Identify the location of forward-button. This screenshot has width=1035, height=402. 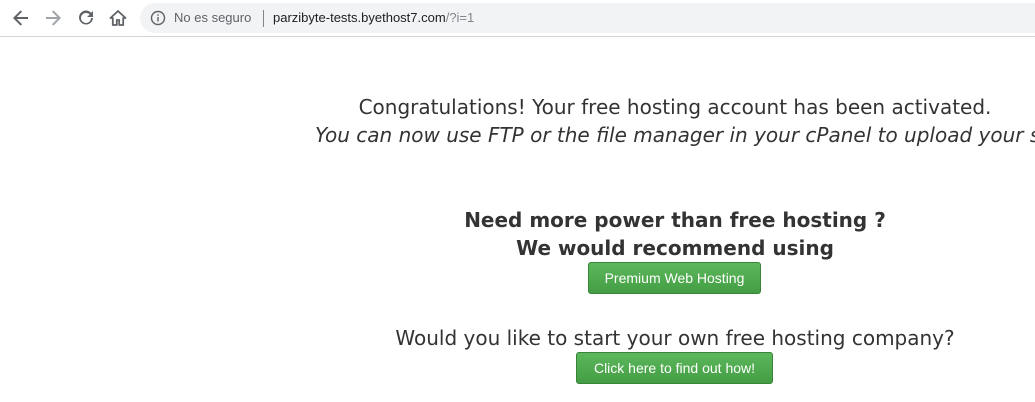
(53, 18).